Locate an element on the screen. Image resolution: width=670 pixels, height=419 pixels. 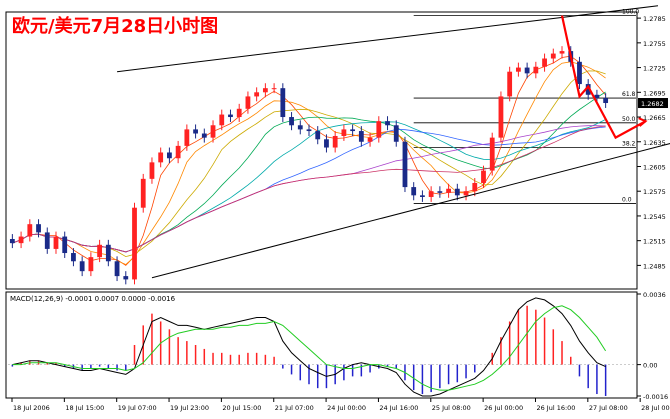
x-tick-label: 18 Jul 15:00 is located at coordinates (84, 408).